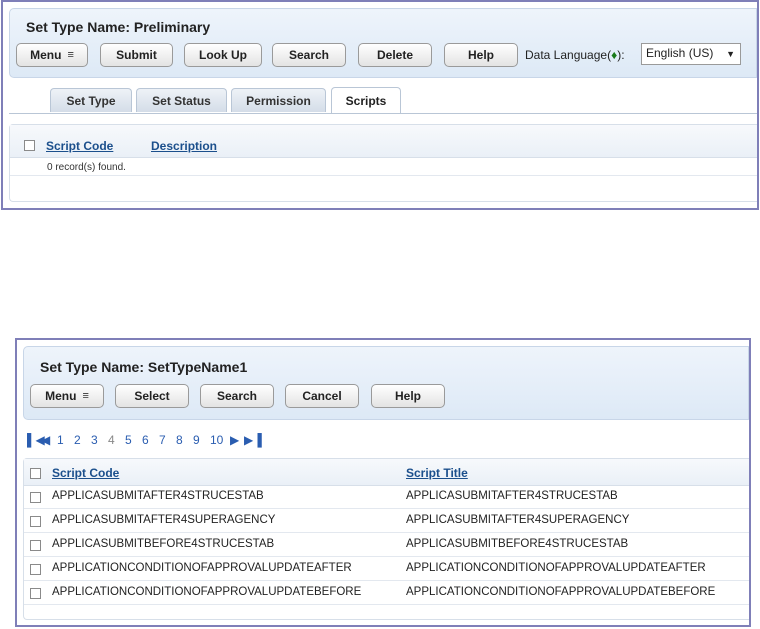 The image size is (760, 629). I want to click on page-link-9: 9, so click(196, 440).